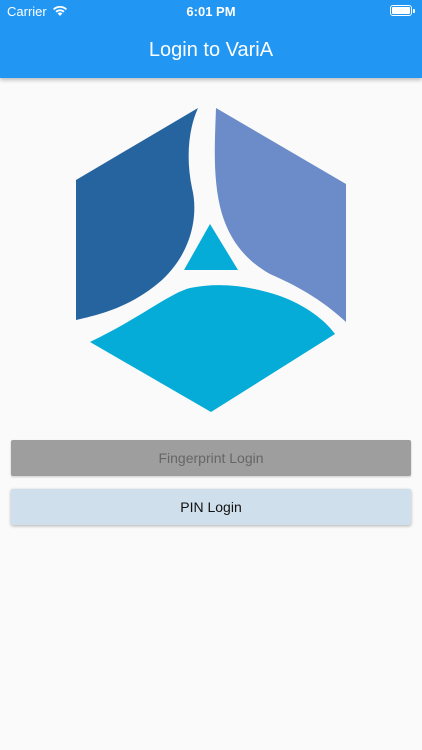  Describe the element at coordinates (211, 507) in the screenshot. I see `pin-login-button: PIN Login` at that location.